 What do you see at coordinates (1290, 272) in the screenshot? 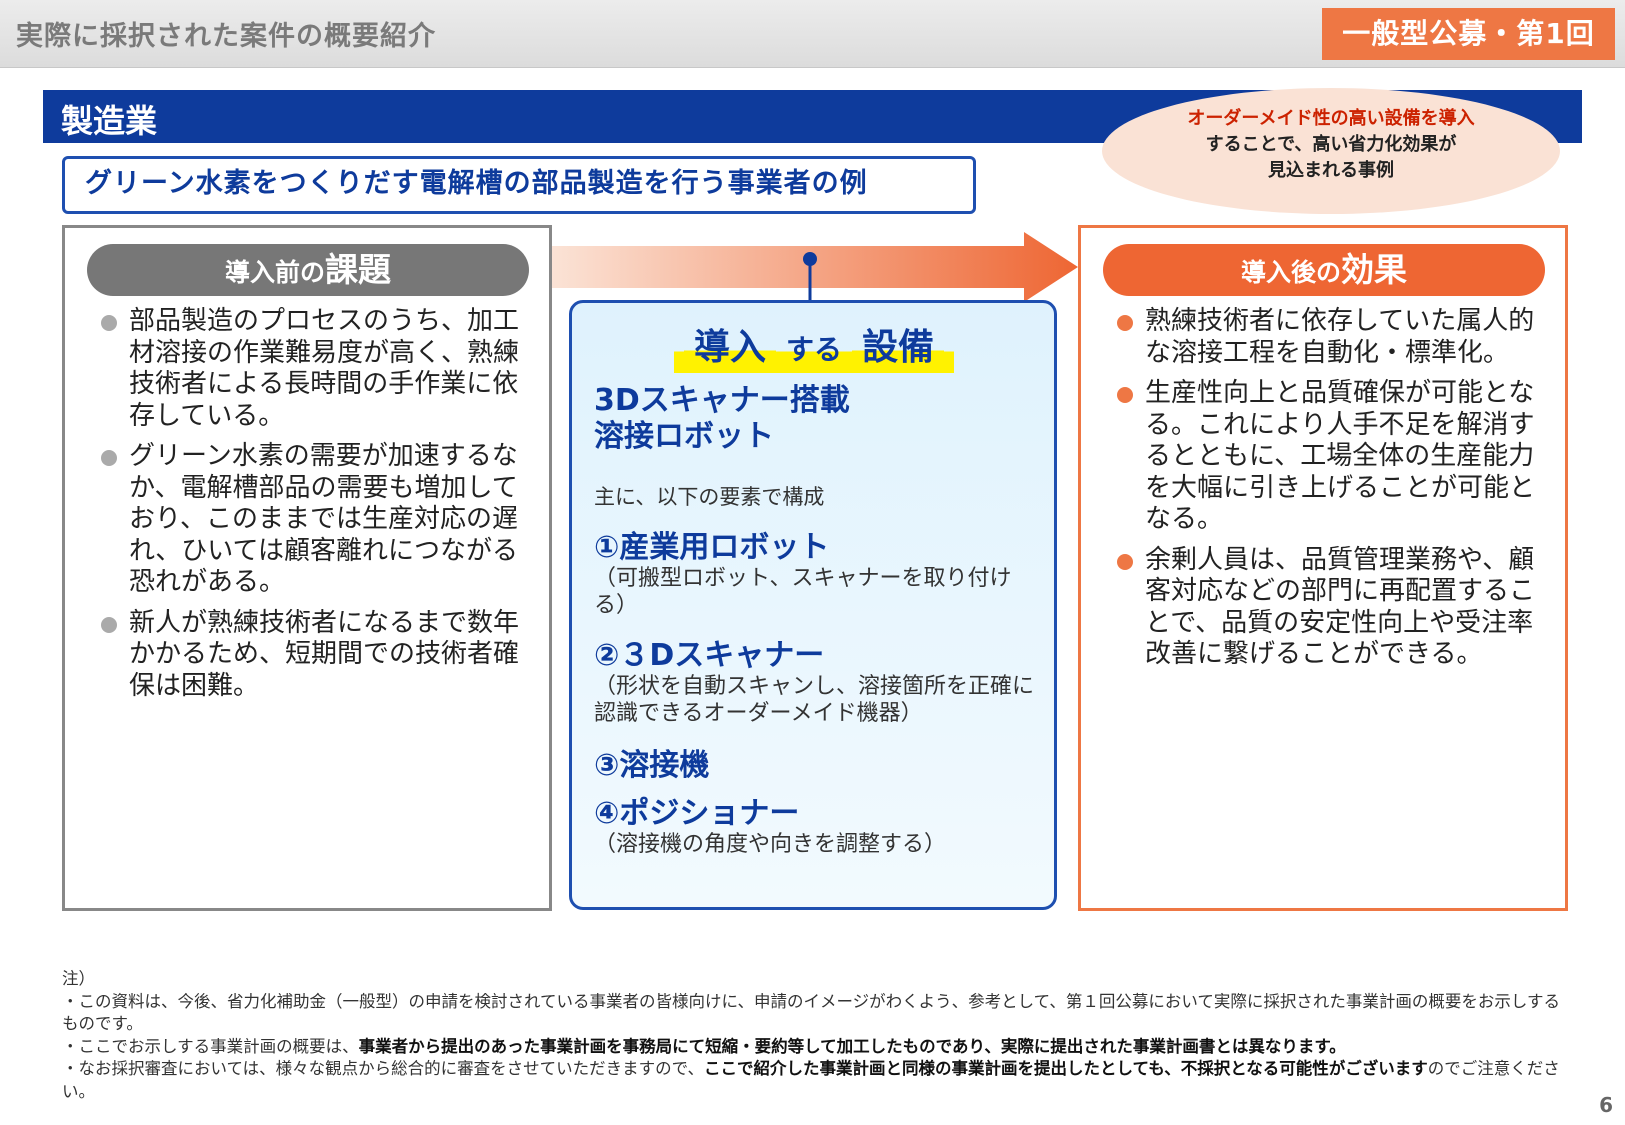
I see `after-label-small: 導入後の` at bounding box center [1290, 272].